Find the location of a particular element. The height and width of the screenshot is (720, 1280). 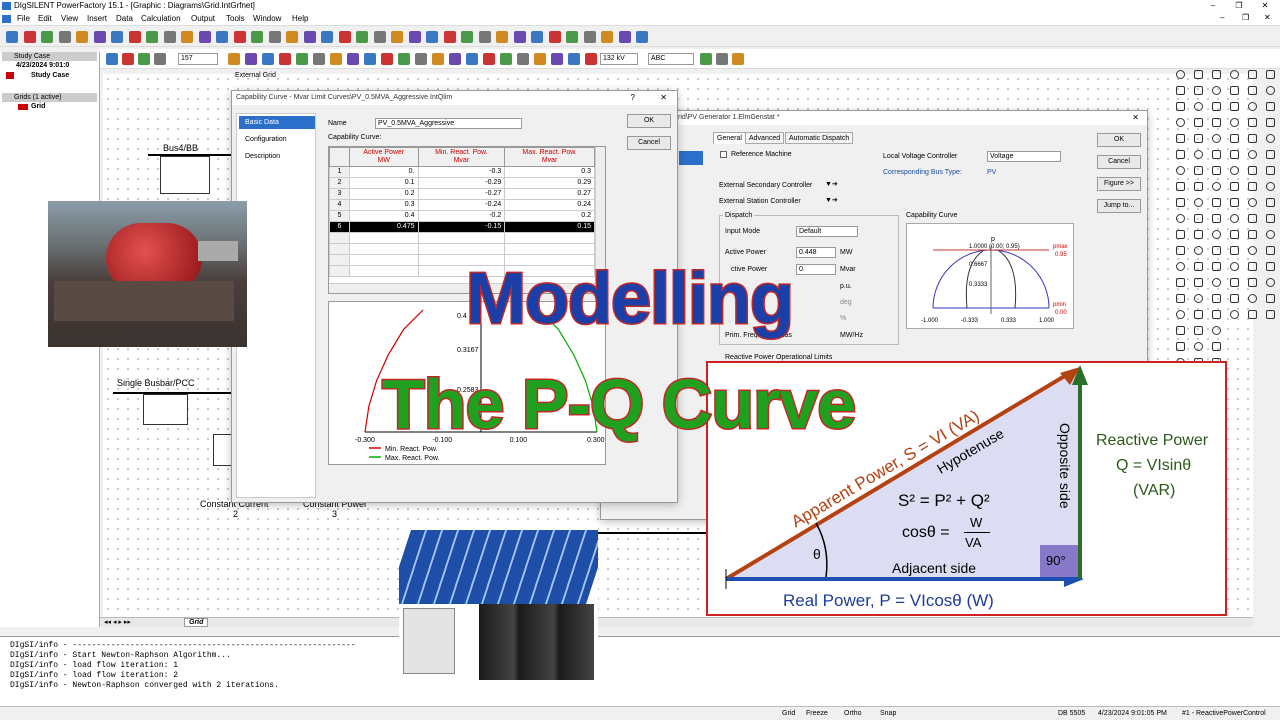

col-min-react: Min. React. Pow. Mvar is located at coordinates (461, 157).